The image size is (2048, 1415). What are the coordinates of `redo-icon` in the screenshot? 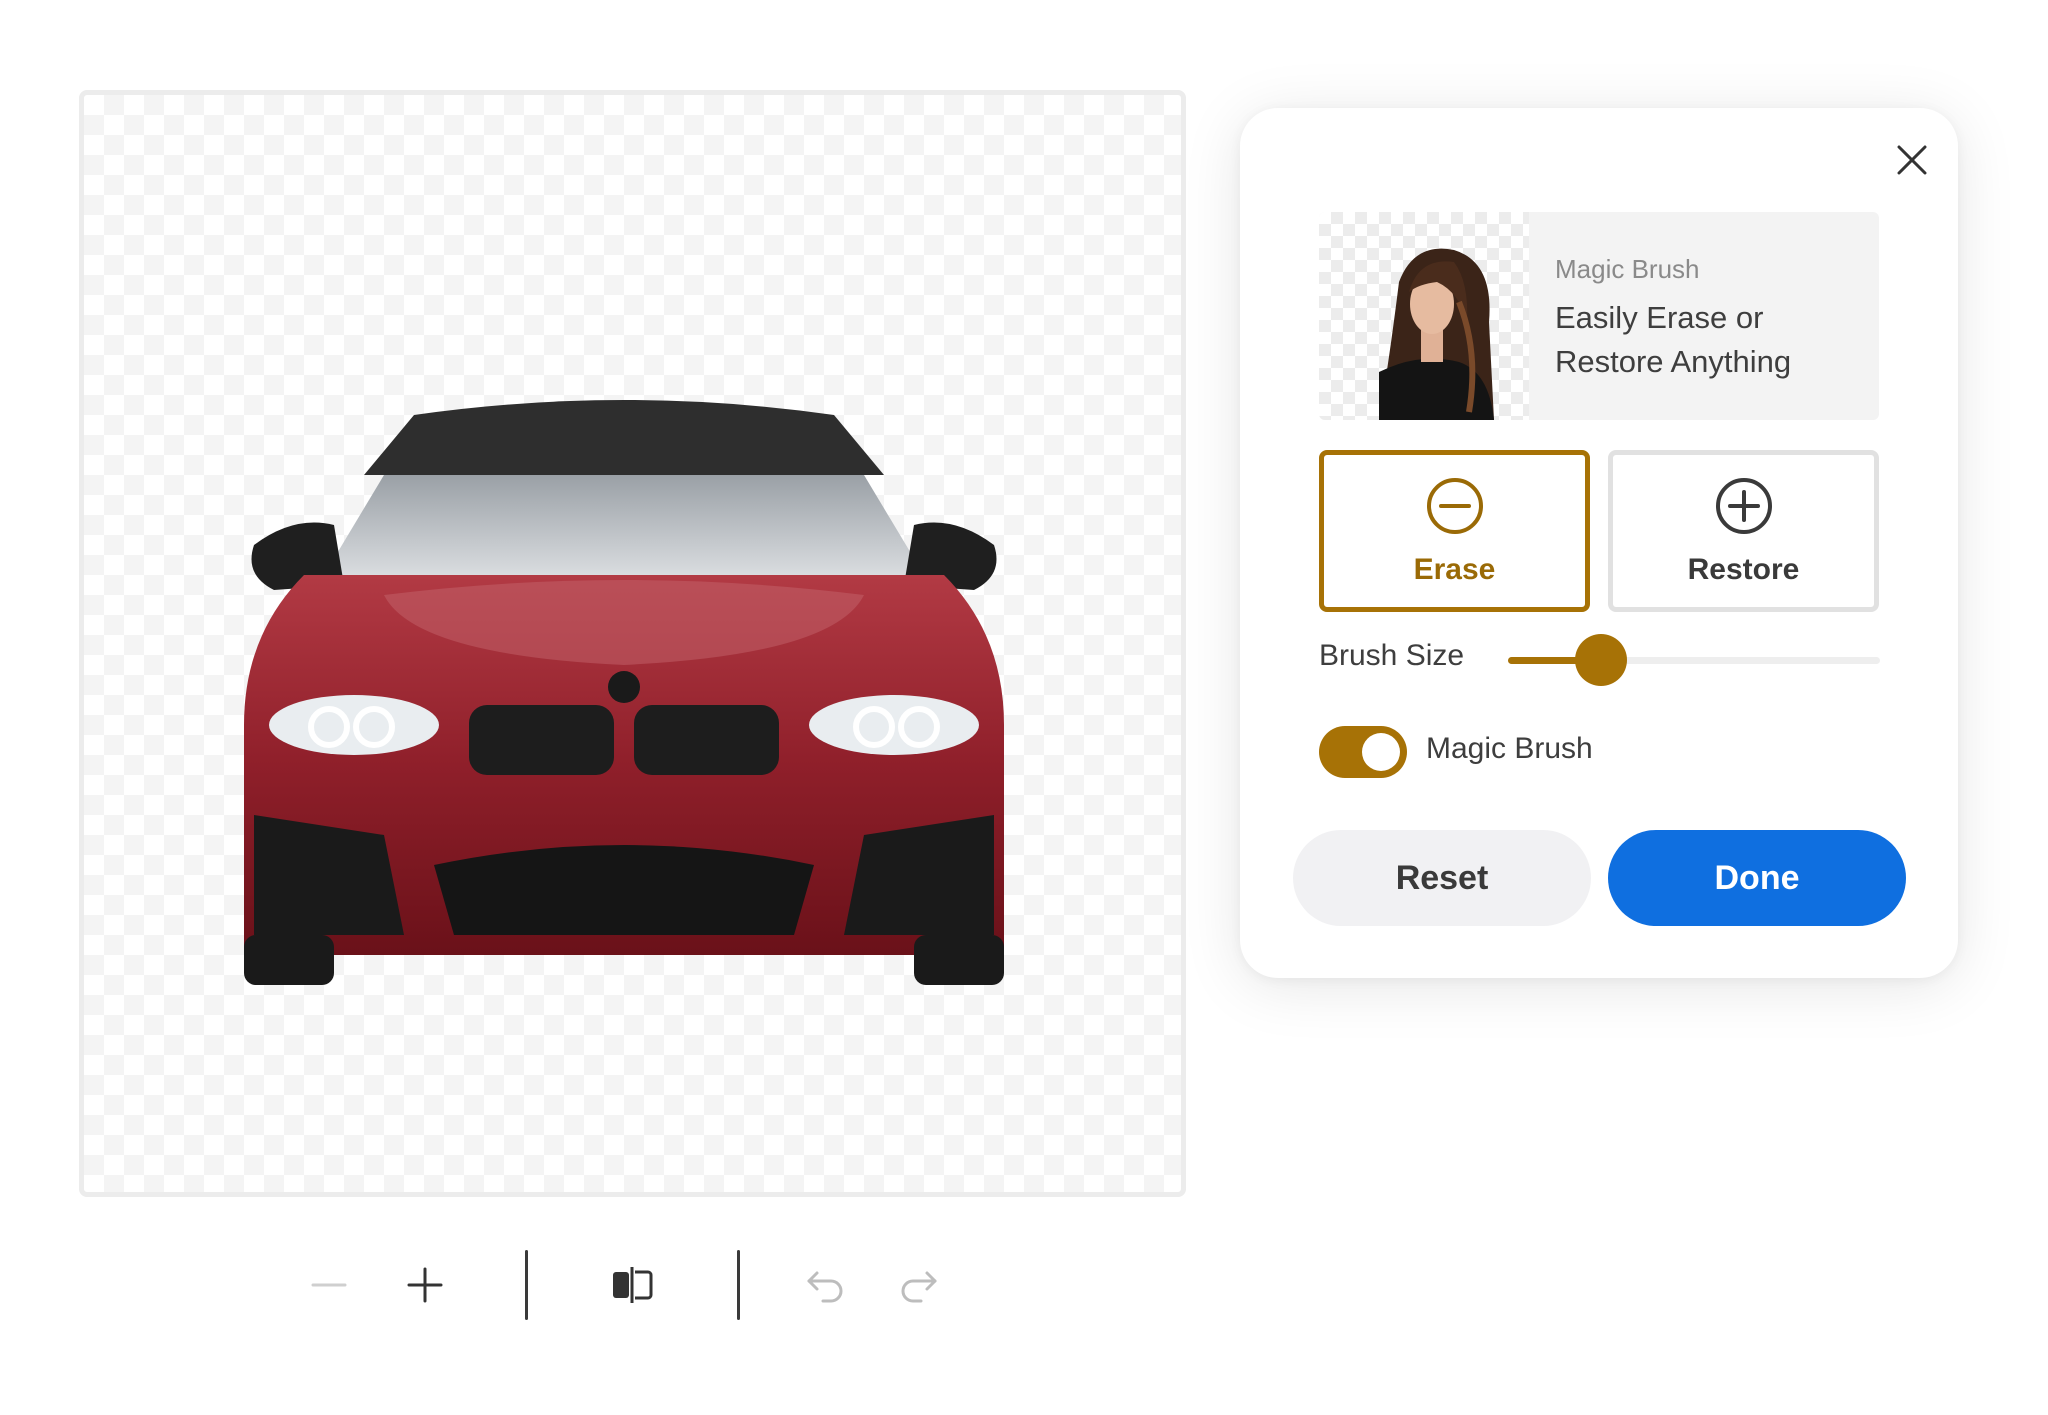 It's located at (919, 1285).